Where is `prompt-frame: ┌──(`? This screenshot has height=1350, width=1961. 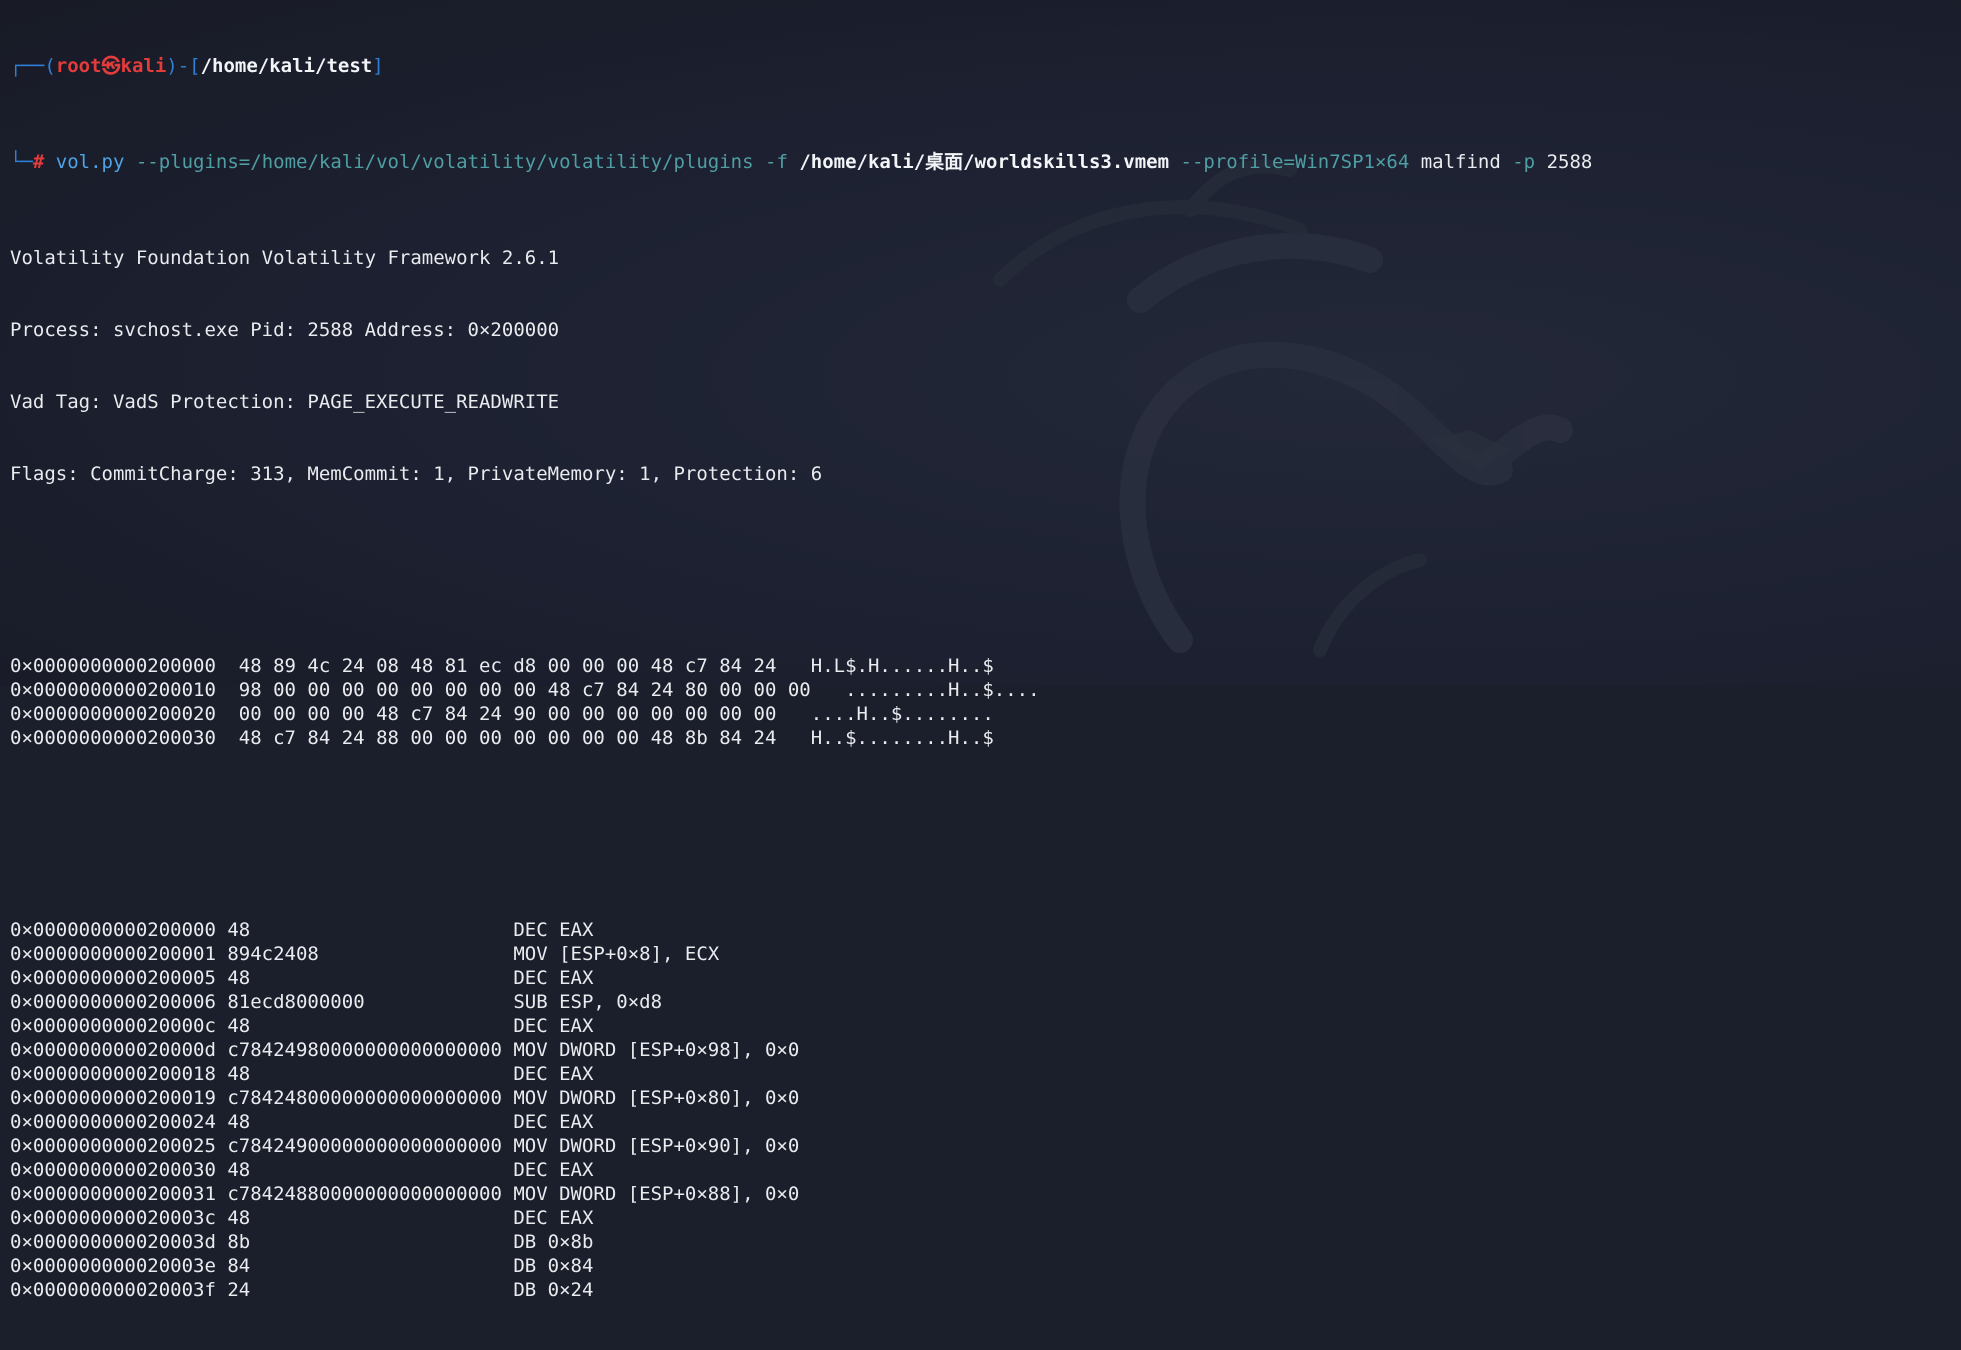 prompt-frame: ┌──( is located at coordinates (33, 66).